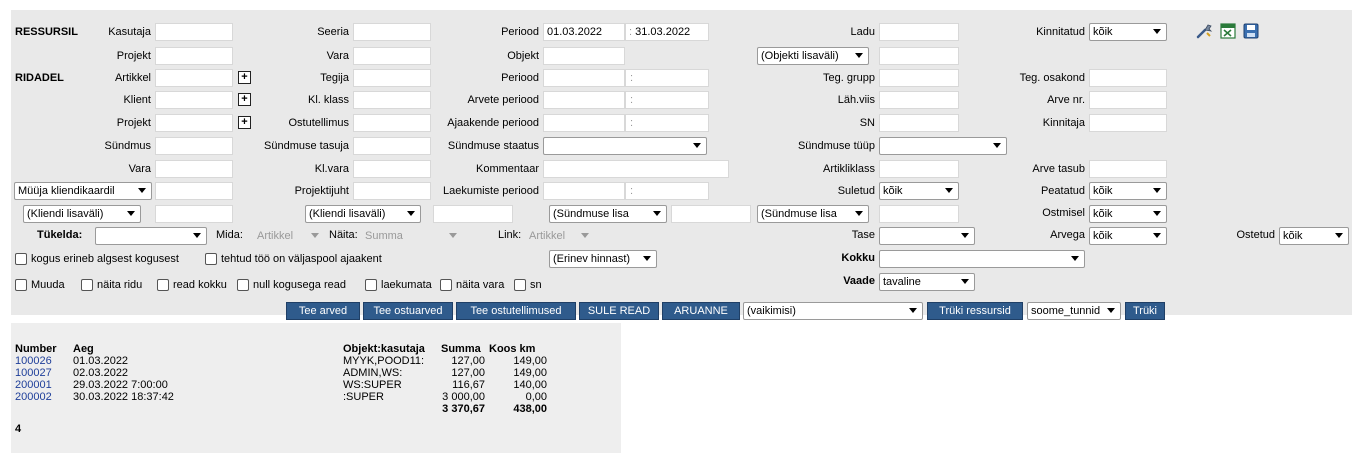 The width and height of the screenshot is (1359, 459). I want to click on laekumiste-from-input, so click(584, 191).